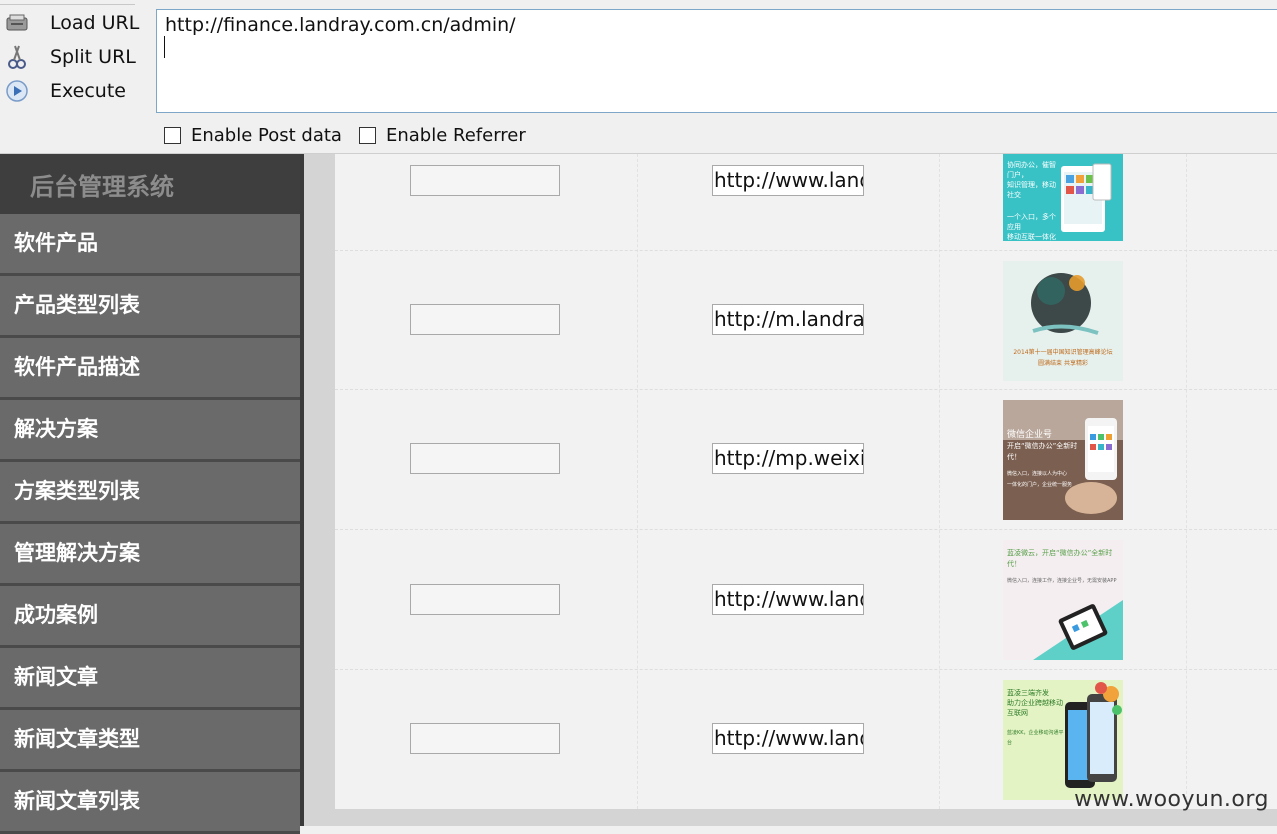 The height and width of the screenshot is (834, 1277). I want to click on banner-text: 助力企业跨越移动互联网, so click(1037, 708).